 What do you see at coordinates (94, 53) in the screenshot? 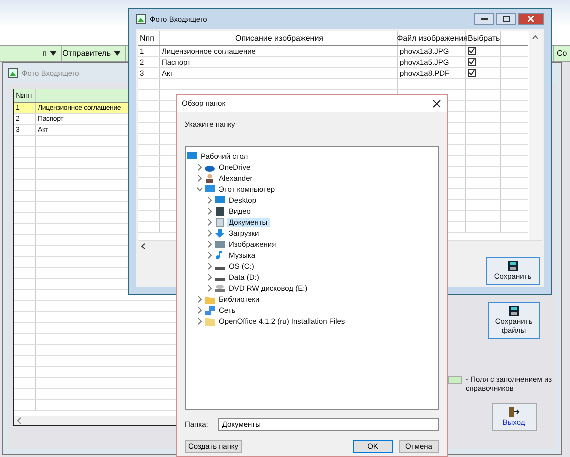
I see `column-header: Отправитель` at bounding box center [94, 53].